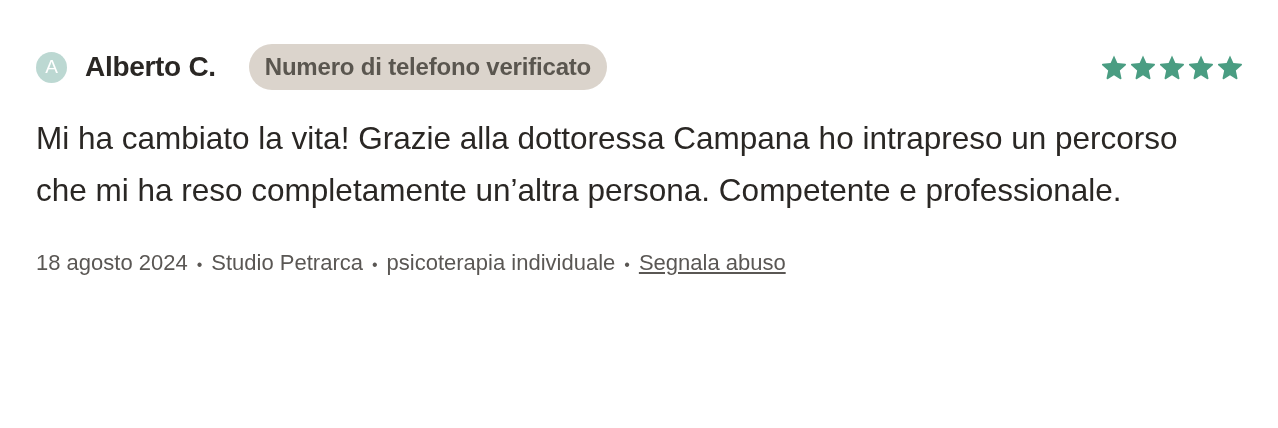 This screenshot has width=1278, height=428. I want to click on verified-badge: Numero di telefono verificato, so click(428, 67).